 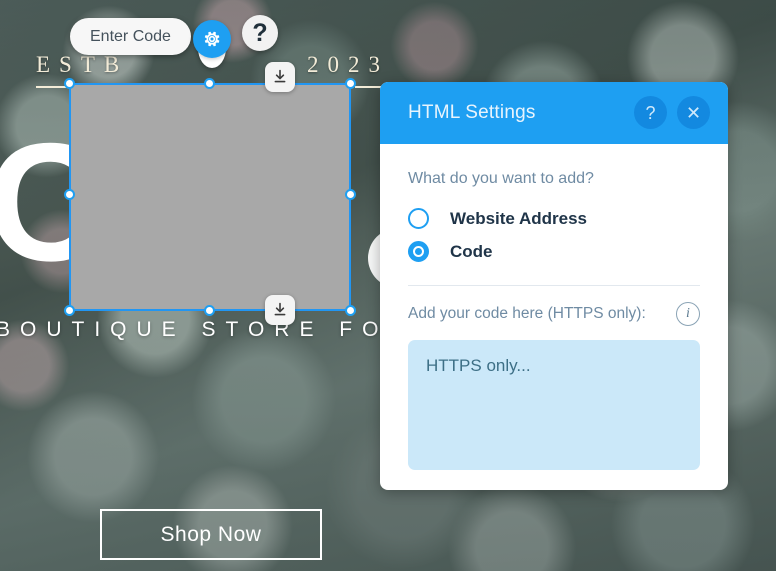 I want to click on info-icon-glyph: i, so click(x=688, y=313).